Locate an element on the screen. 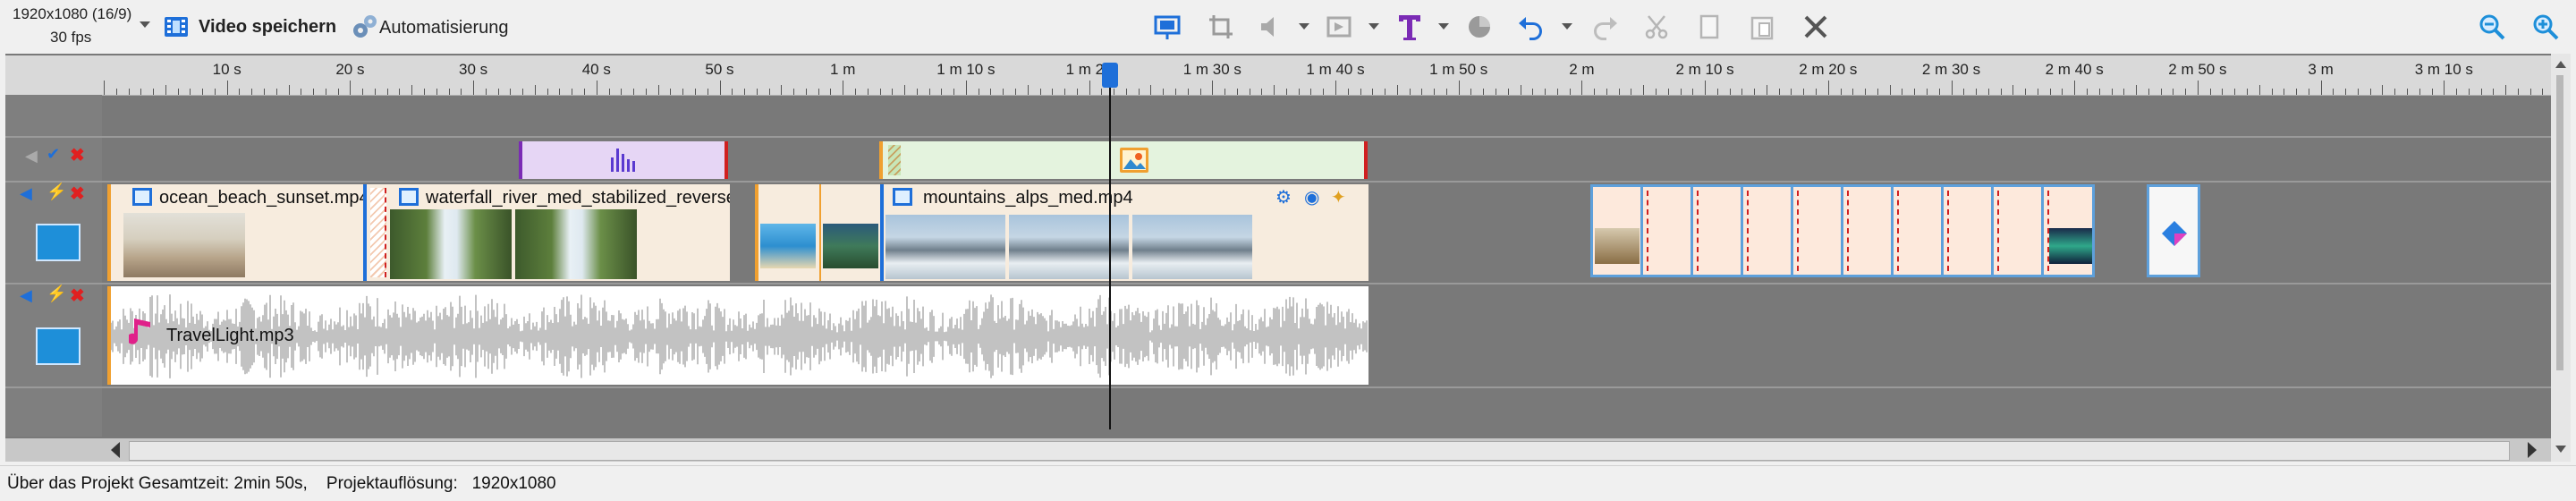  volume-dropdown-icon is located at coordinates (1304, 26).